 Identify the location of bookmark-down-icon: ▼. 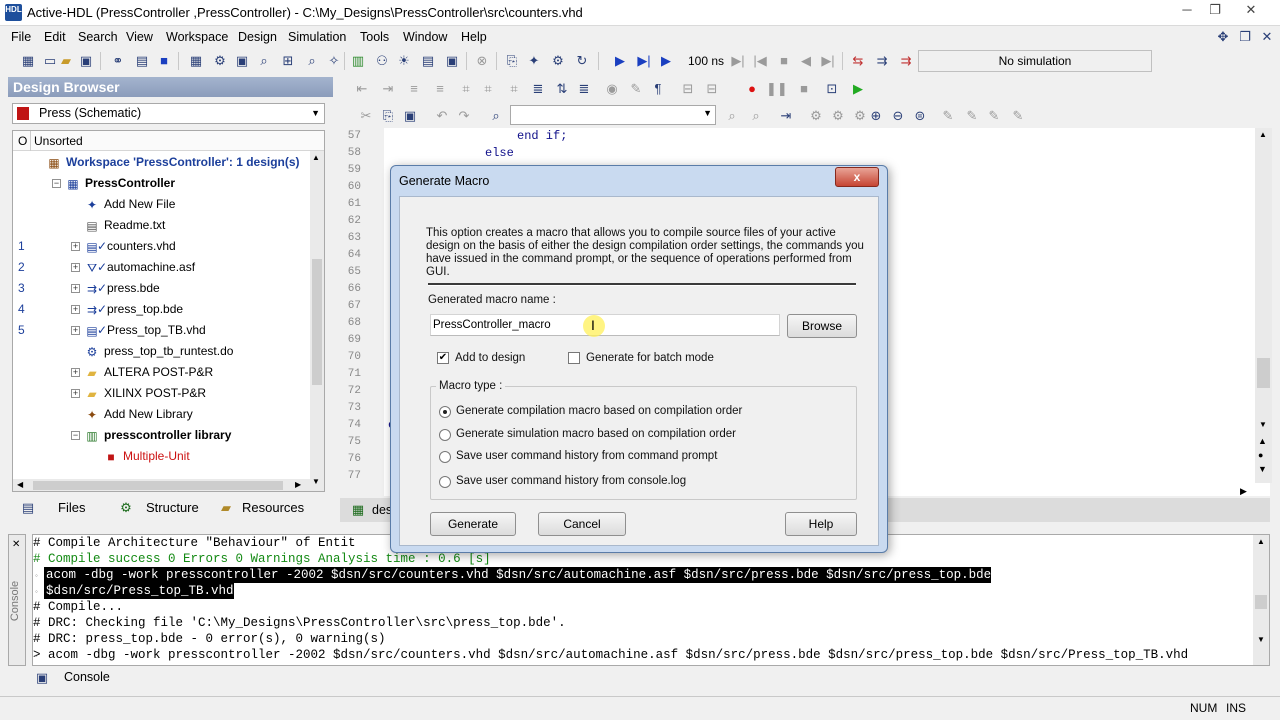
(1262, 469).